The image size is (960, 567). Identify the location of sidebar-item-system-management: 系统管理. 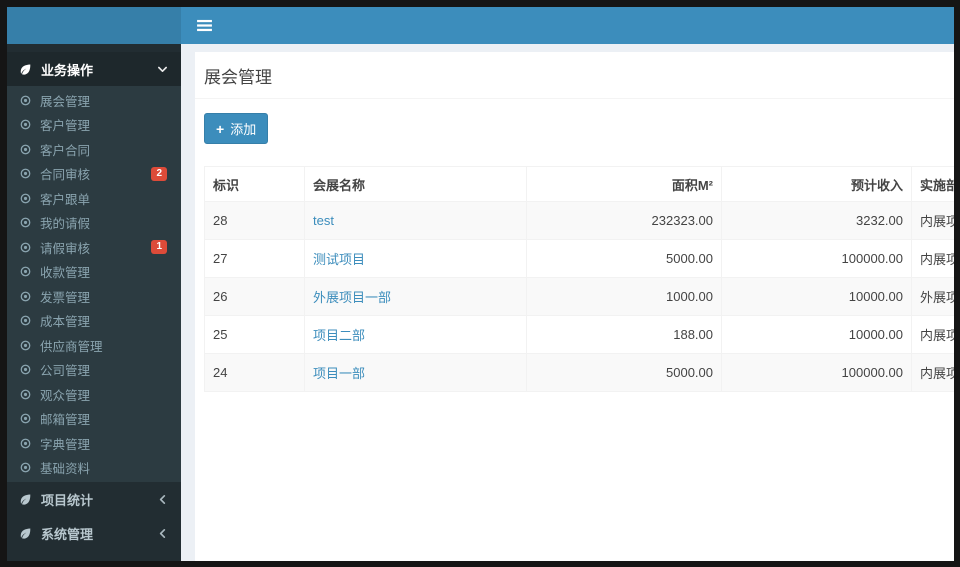
(94, 533).